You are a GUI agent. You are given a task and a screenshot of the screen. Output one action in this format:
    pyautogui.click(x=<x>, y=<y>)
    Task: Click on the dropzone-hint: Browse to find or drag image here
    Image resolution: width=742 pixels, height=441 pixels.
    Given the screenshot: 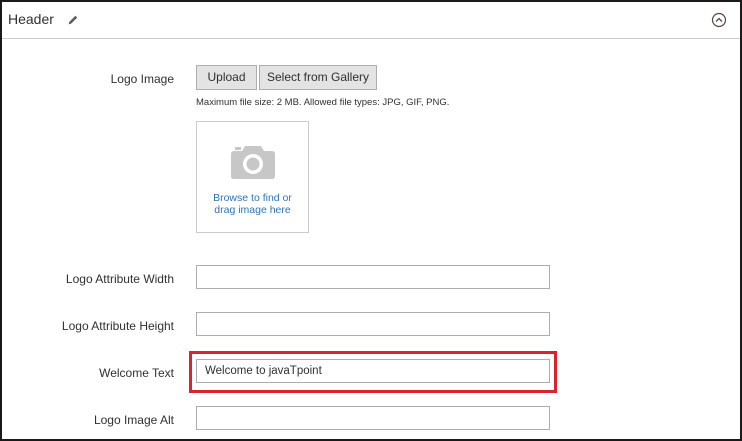 What is the action you would take?
    pyautogui.click(x=252, y=204)
    